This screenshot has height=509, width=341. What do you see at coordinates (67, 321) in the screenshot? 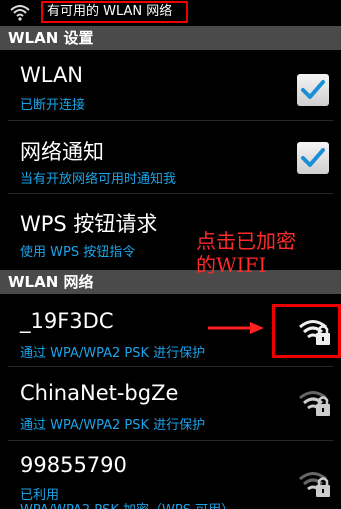
I see `network-ssid: _19F3DC` at bounding box center [67, 321].